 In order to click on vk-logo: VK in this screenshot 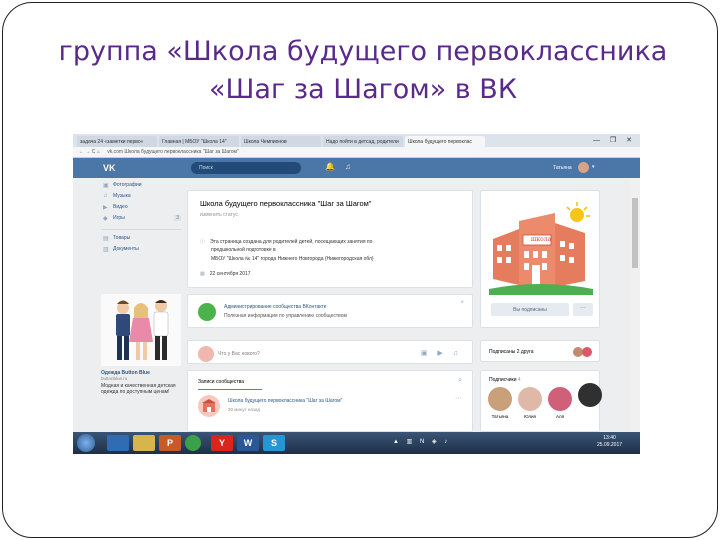, I will do `click(109, 168)`.